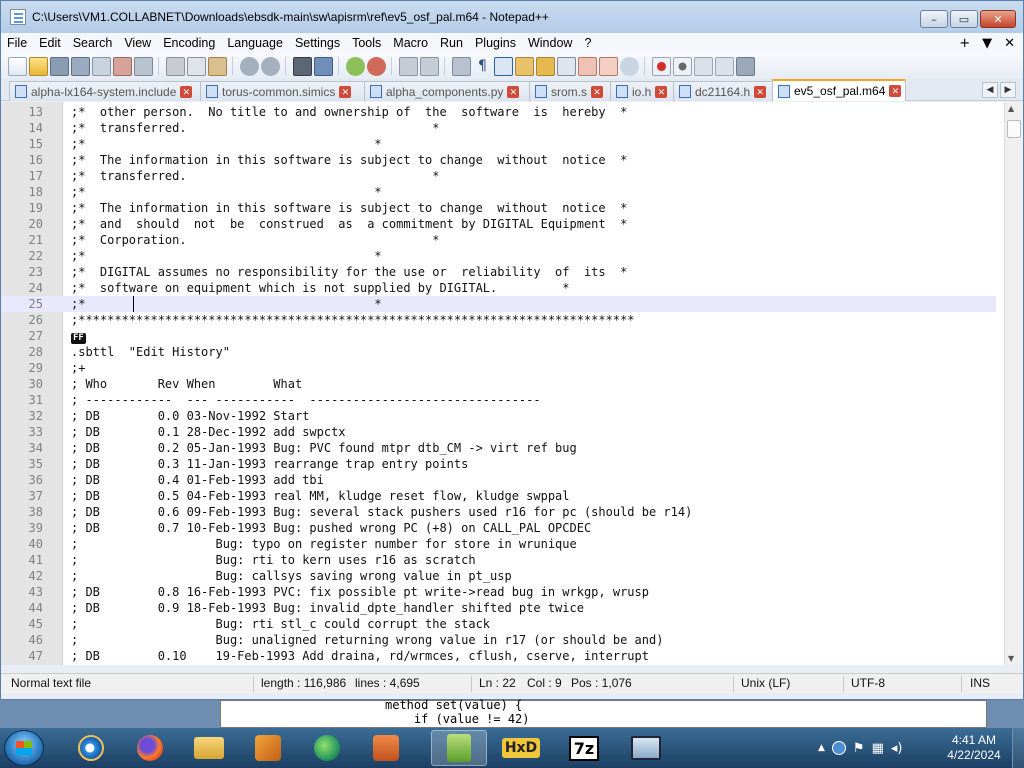 Image resolution: width=1024 pixels, height=768 pixels. What do you see at coordinates (1011, 658) in the screenshot?
I see `scroll-down-arrow-icon: ▼` at bounding box center [1011, 658].